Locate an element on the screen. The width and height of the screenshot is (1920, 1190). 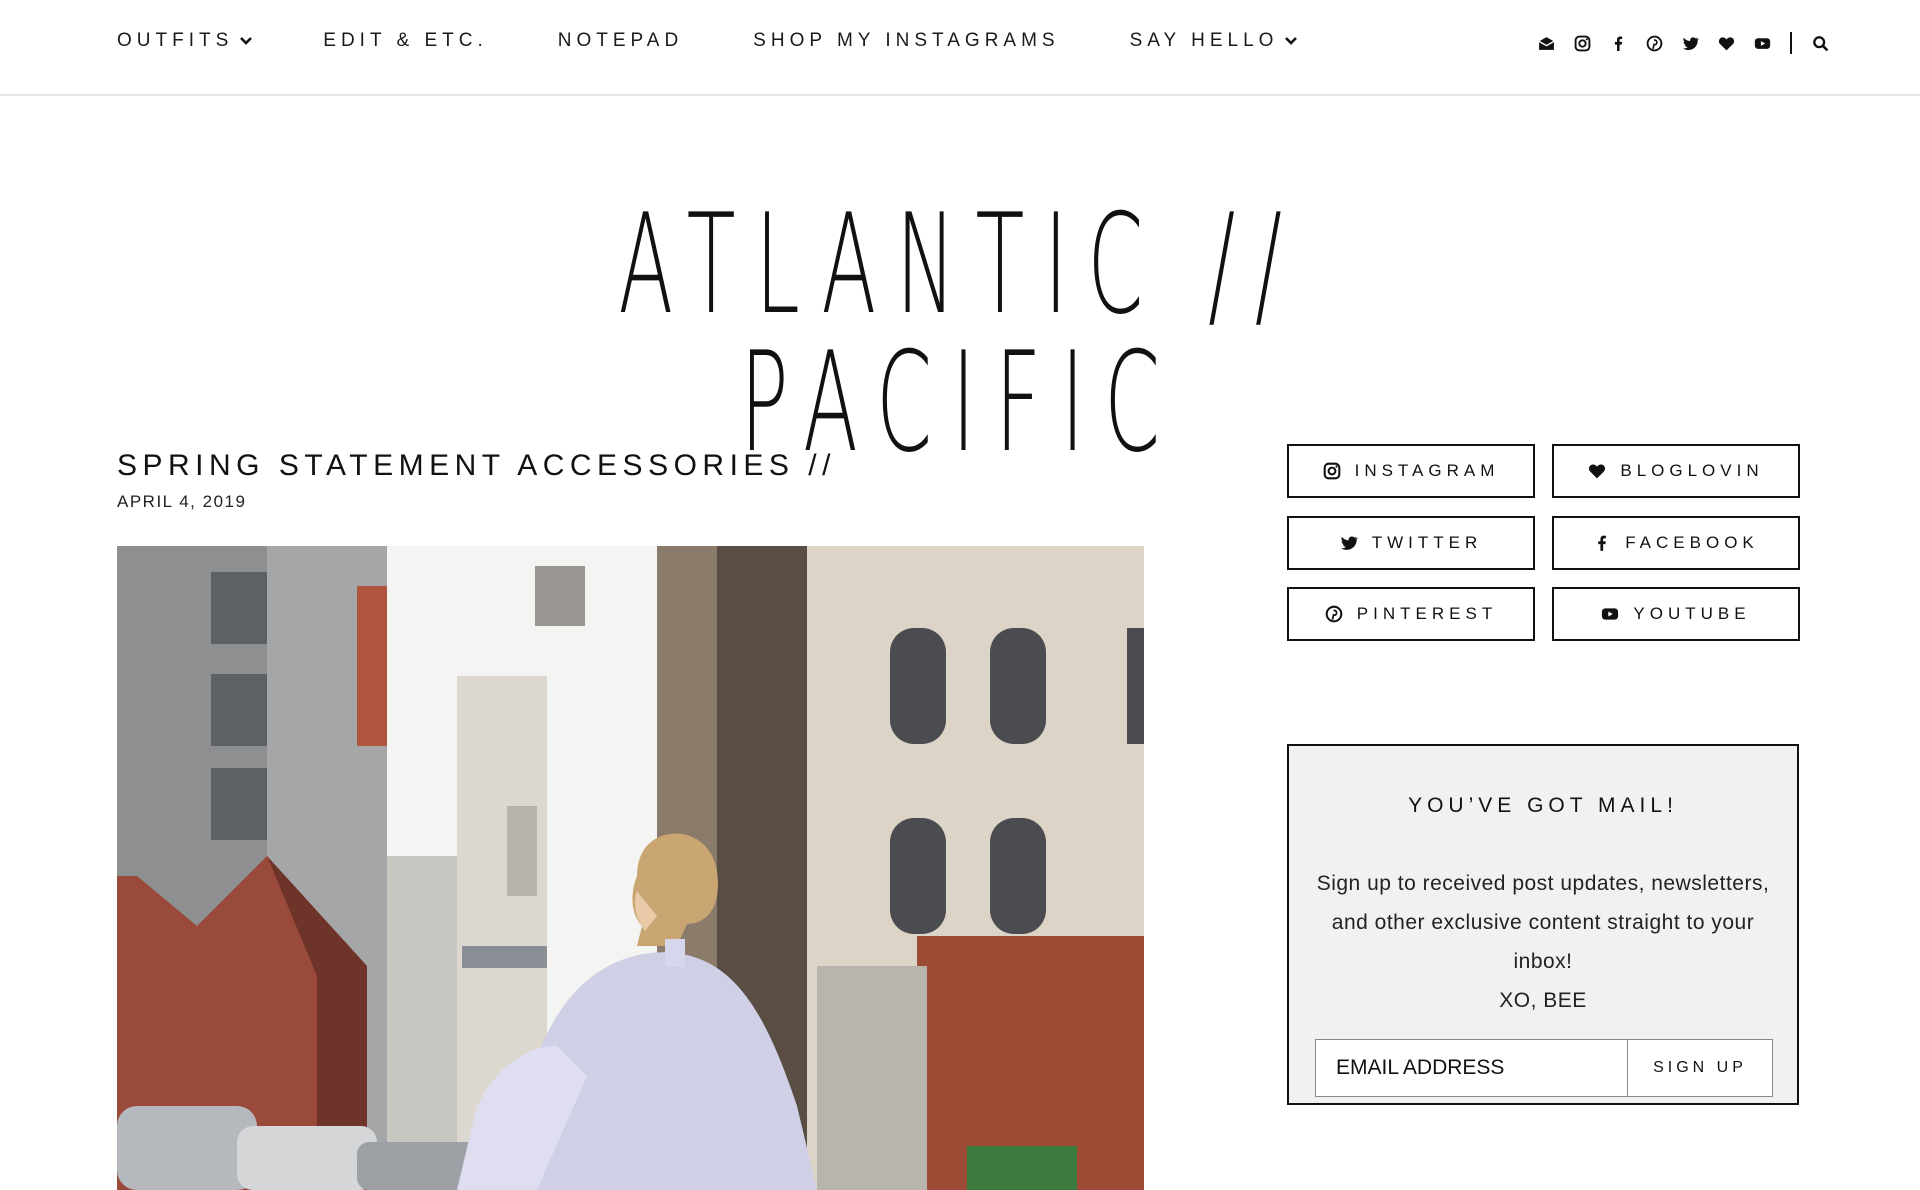
nav-item-label: OUTFITS is located at coordinates (175, 40).